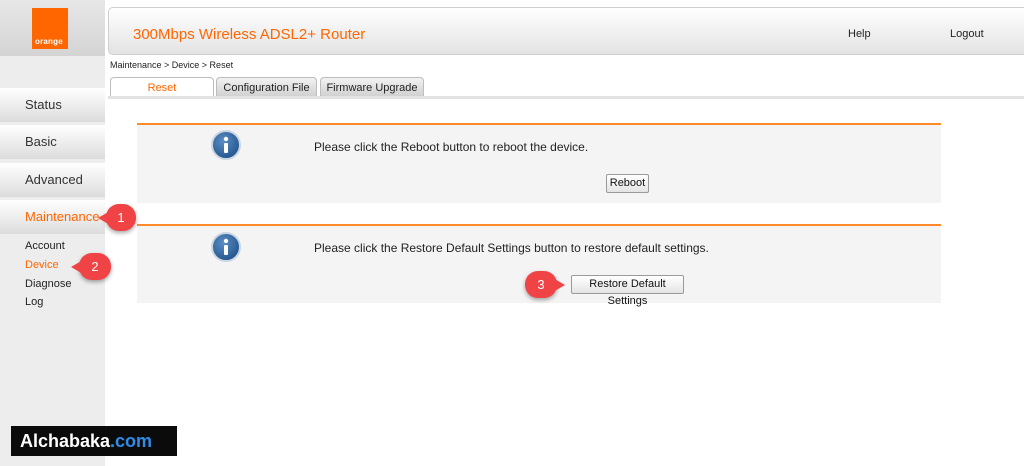  What do you see at coordinates (372, 87) in the screenshot?
I see `tab-firmware-upgrade: Firmware Upgrade` at bounding box center [372, 87].